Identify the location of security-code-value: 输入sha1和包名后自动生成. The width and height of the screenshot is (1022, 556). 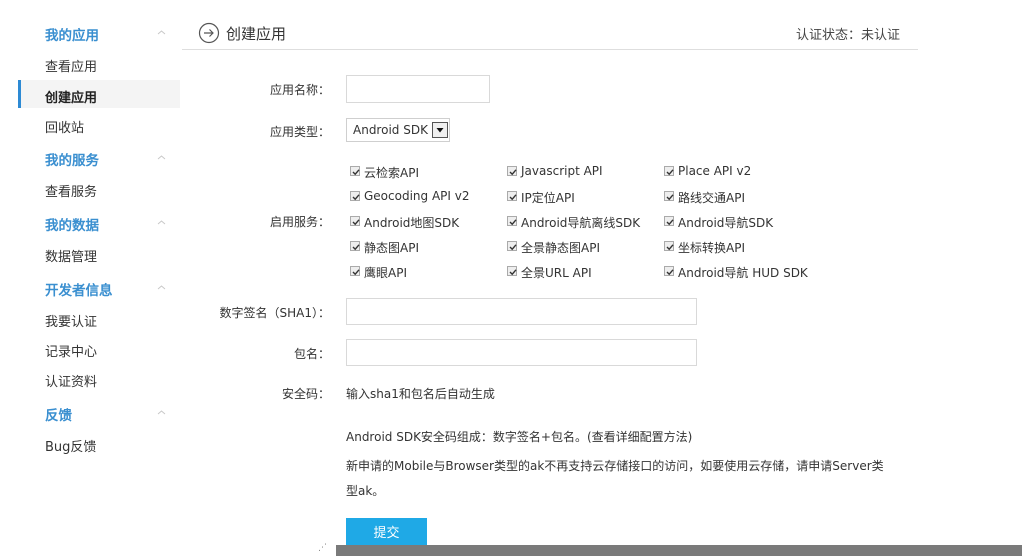
(420, 394).